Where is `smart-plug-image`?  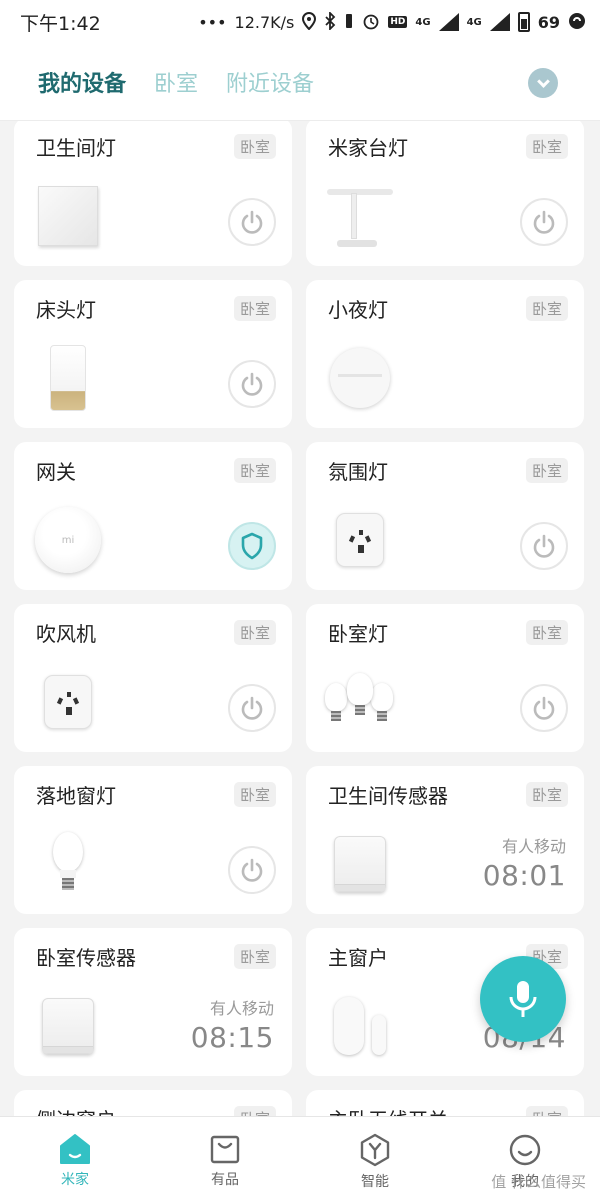
smart-plug-image is located at coordinates (360, 540).